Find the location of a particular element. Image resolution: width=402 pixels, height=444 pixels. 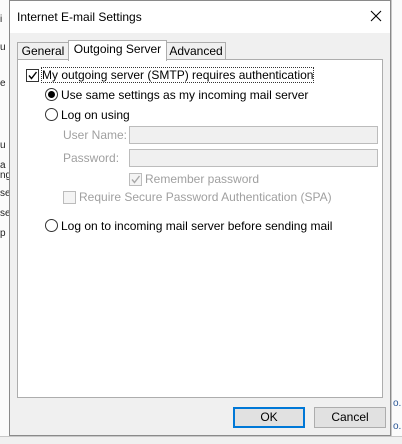

cancel-button: Cancel is located at coordinates (350, 417).